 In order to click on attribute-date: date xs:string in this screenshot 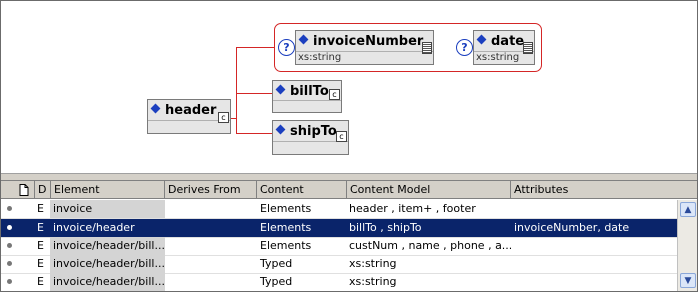, I will do `click(504, 47)`.